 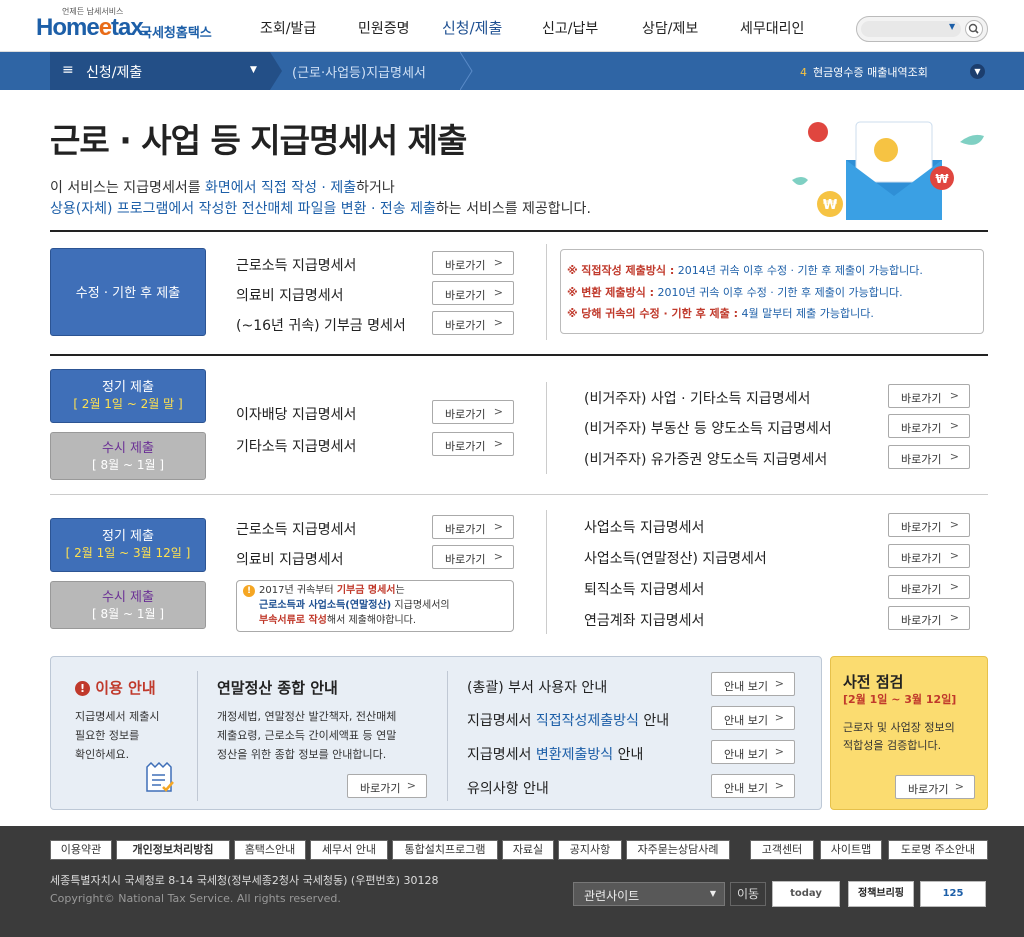 What do you see at coordinates (697, 399) in the screenshot?
I see `item-nonresident-business: (비거주자) 사업 · 기타소득 지급명세서` at bounding box center [697, 399].